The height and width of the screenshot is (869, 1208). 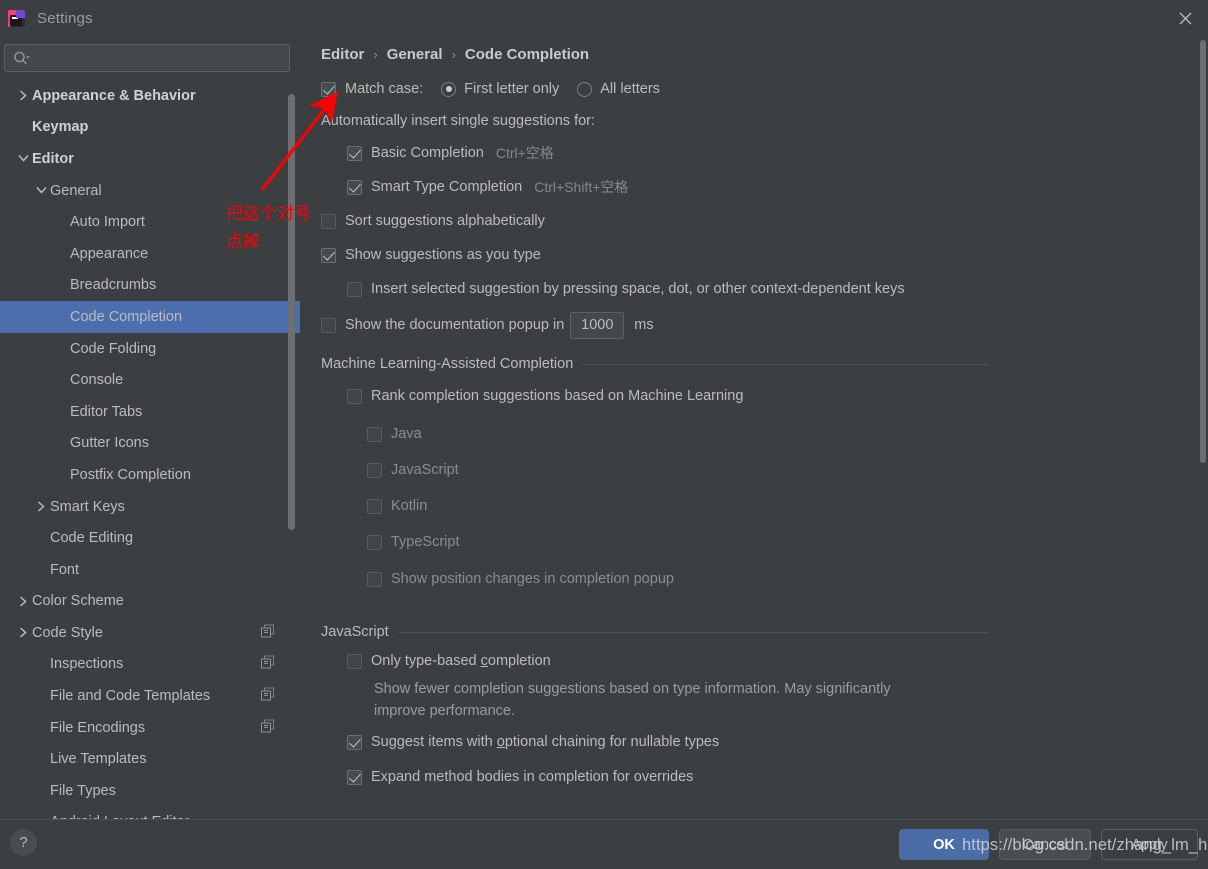 I want to click on sidebar-item-file-and-code-templates: File and Code Templates, so click(x=150, y=696).